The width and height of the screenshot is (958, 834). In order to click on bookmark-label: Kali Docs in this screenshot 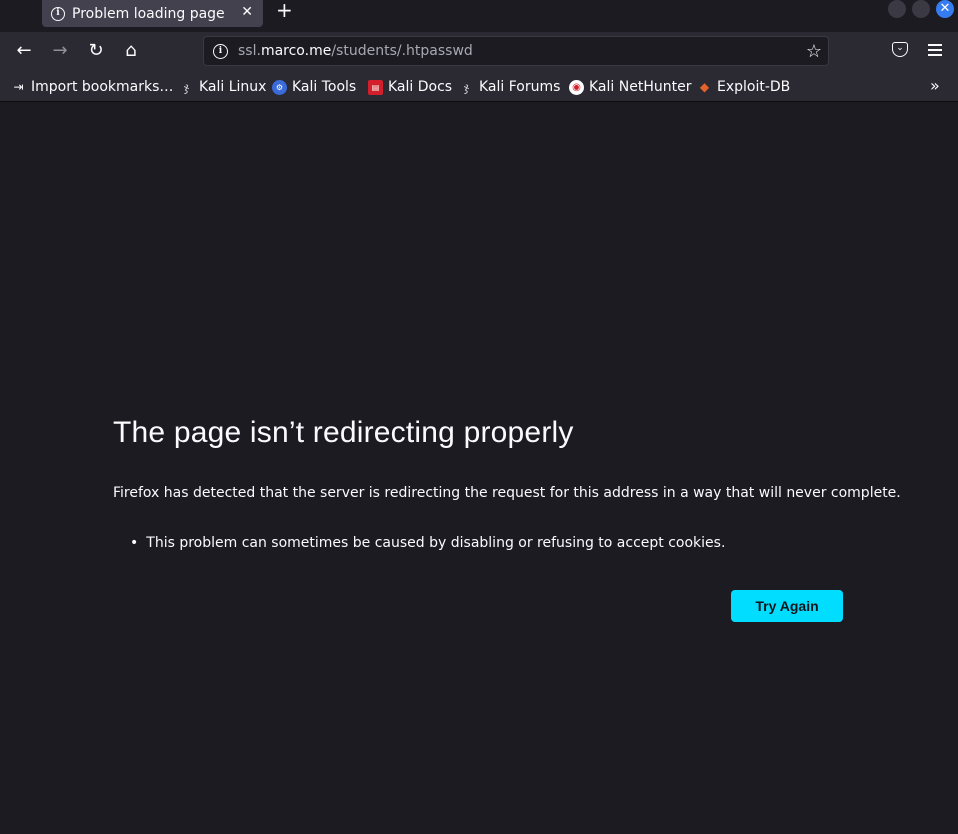, I will do `click(420, 87)`.